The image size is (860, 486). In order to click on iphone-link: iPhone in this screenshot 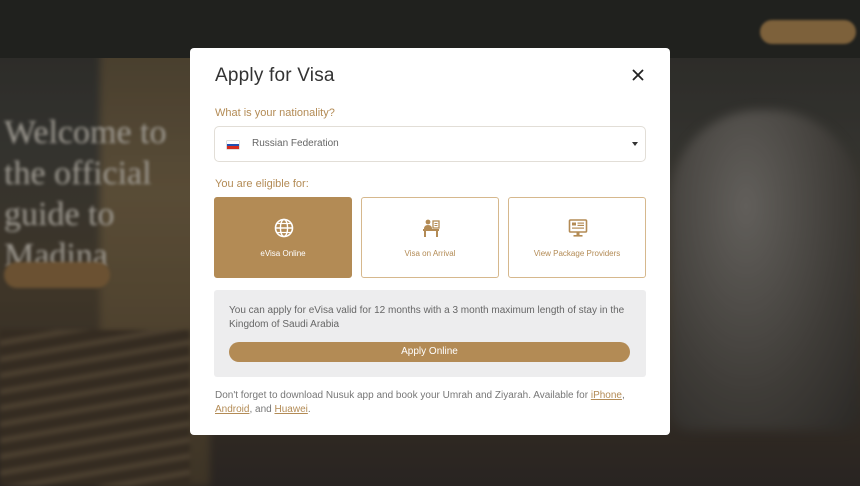, I will do `click(606, 395)`.